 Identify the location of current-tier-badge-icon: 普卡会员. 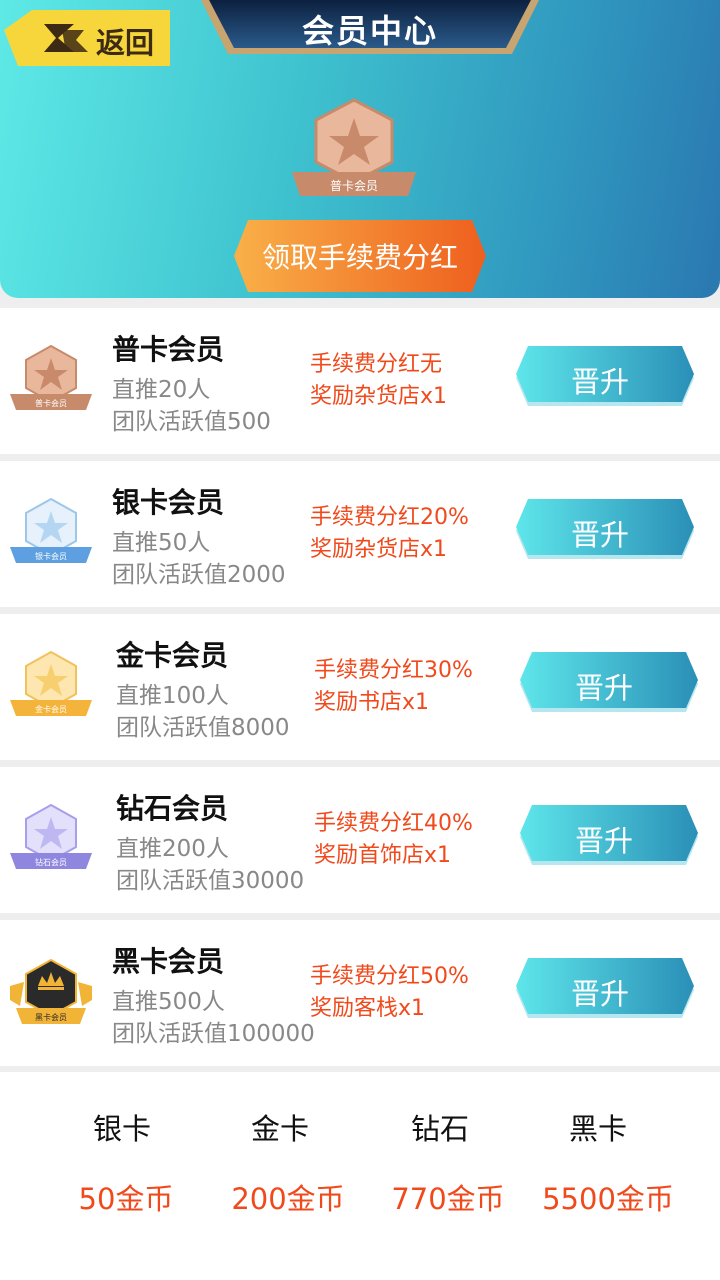
(354, 149).